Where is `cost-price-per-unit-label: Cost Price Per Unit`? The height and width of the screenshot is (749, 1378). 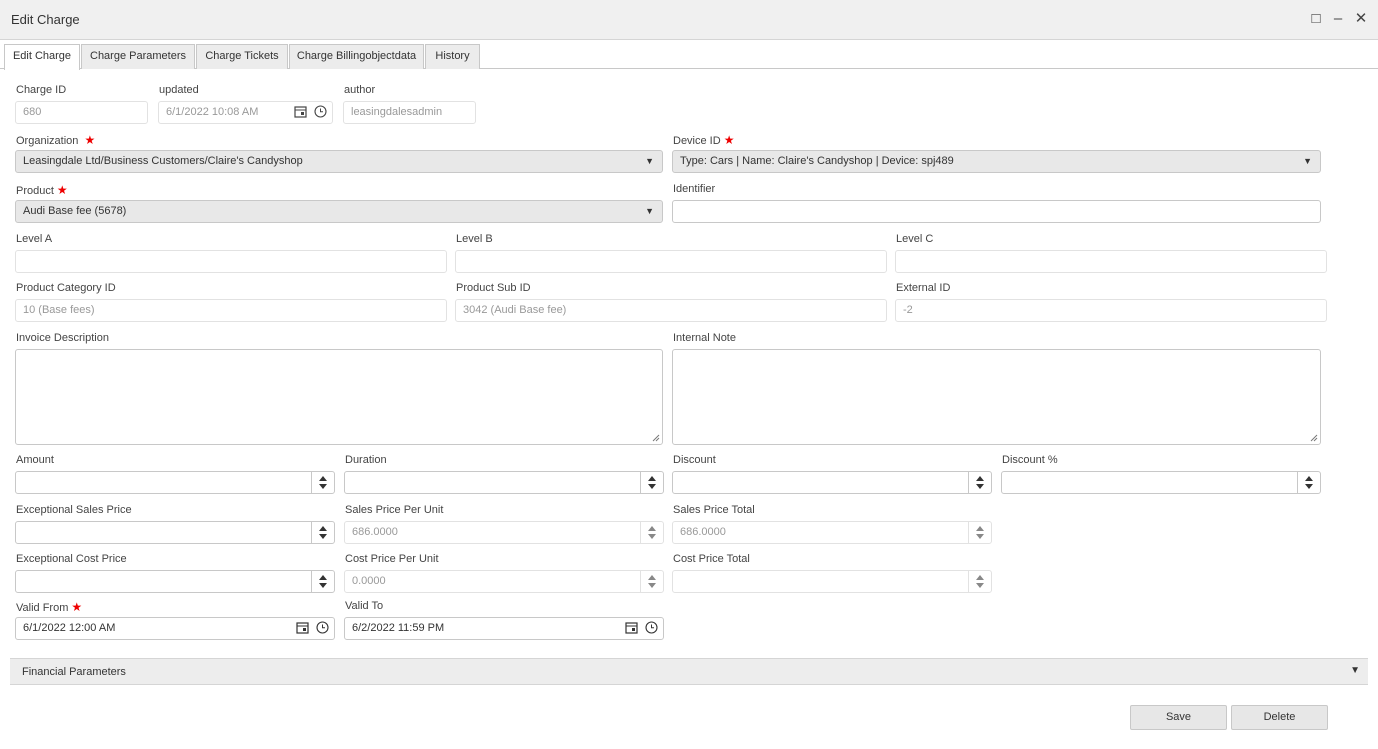
cost-price-per-unit-label: Cost Price Per Unit is located at coordinates (392, 559).